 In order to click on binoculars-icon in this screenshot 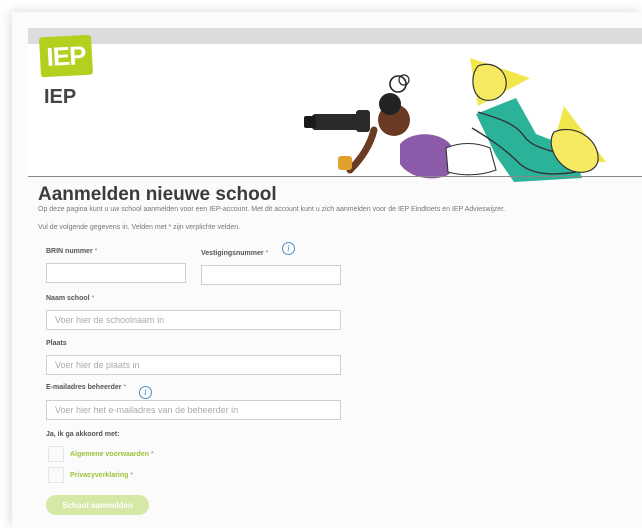, I will do `click(336, 122)`.